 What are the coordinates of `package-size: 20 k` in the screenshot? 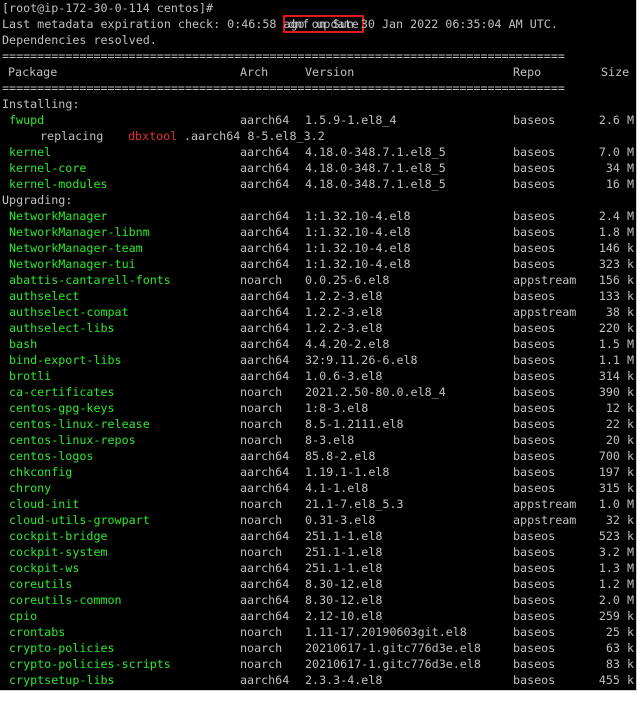 It's located at (619, 440).